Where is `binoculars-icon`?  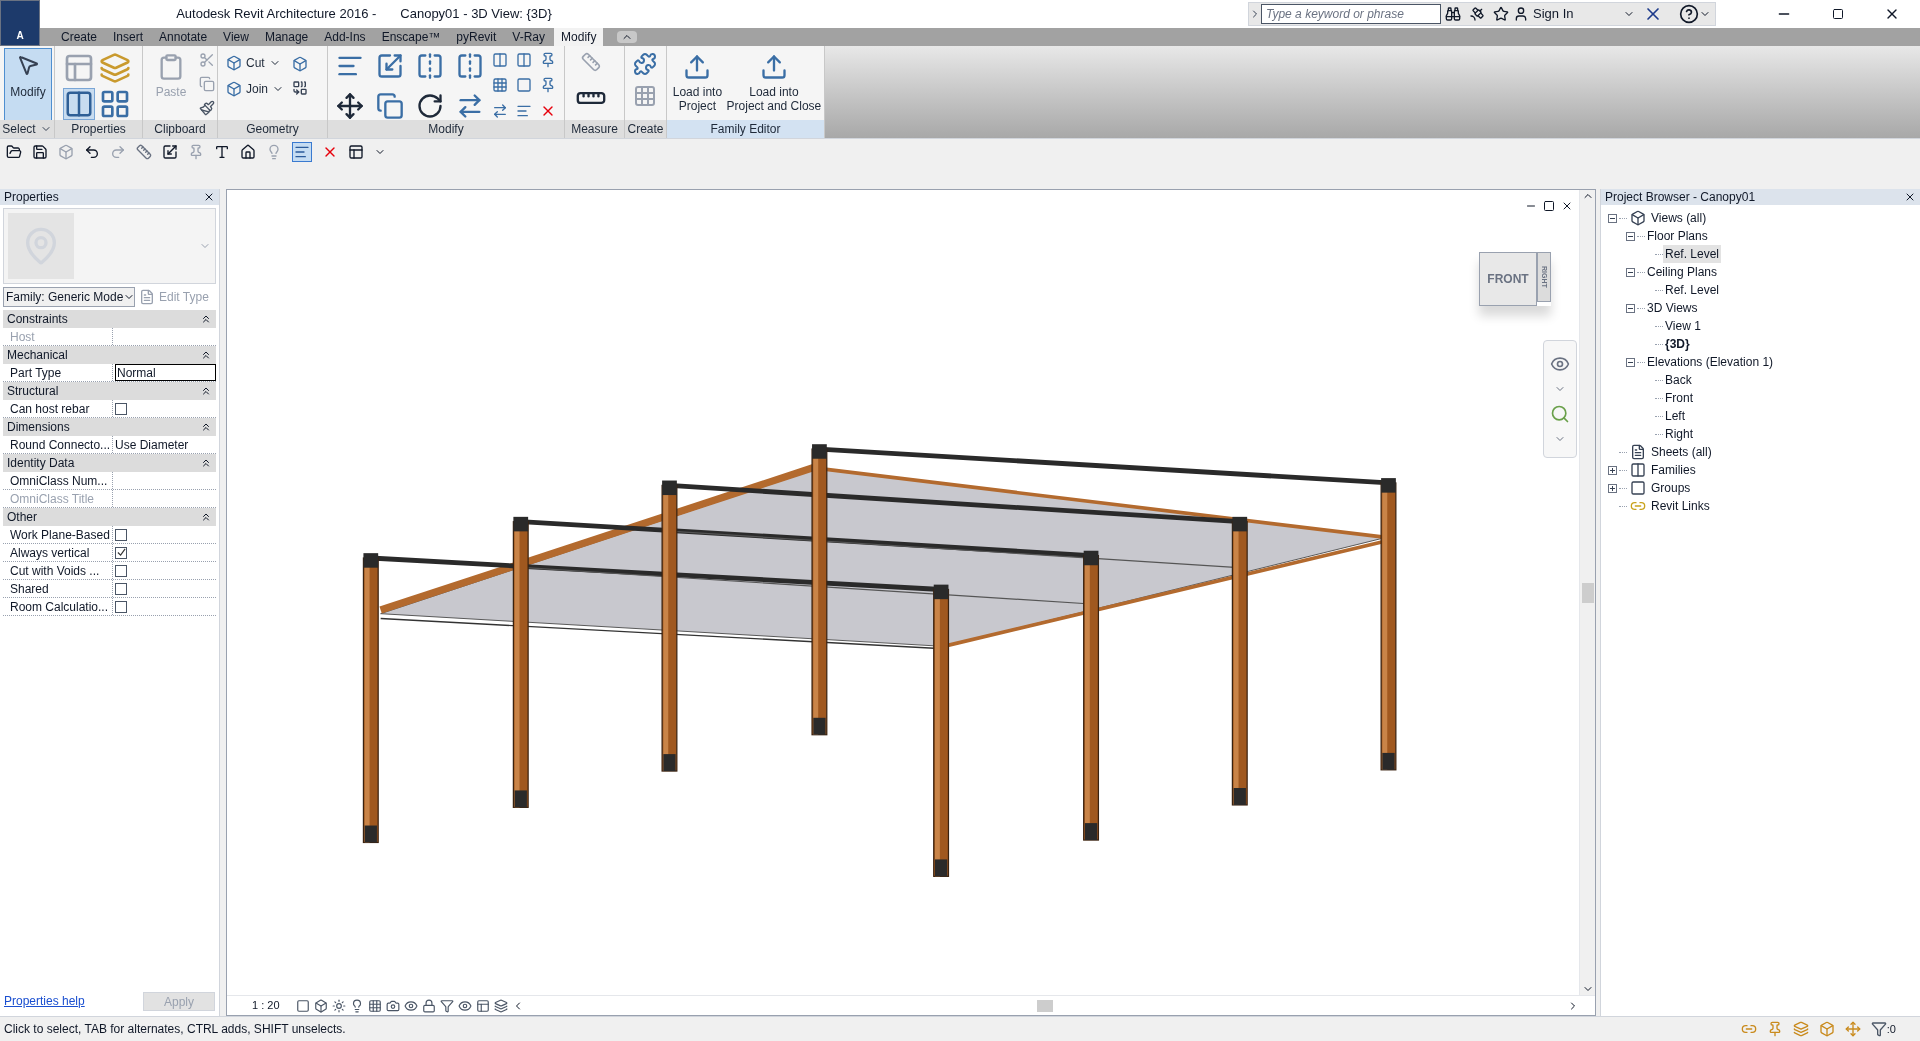
binoculars-icon is located at coordinates (1453, 14).